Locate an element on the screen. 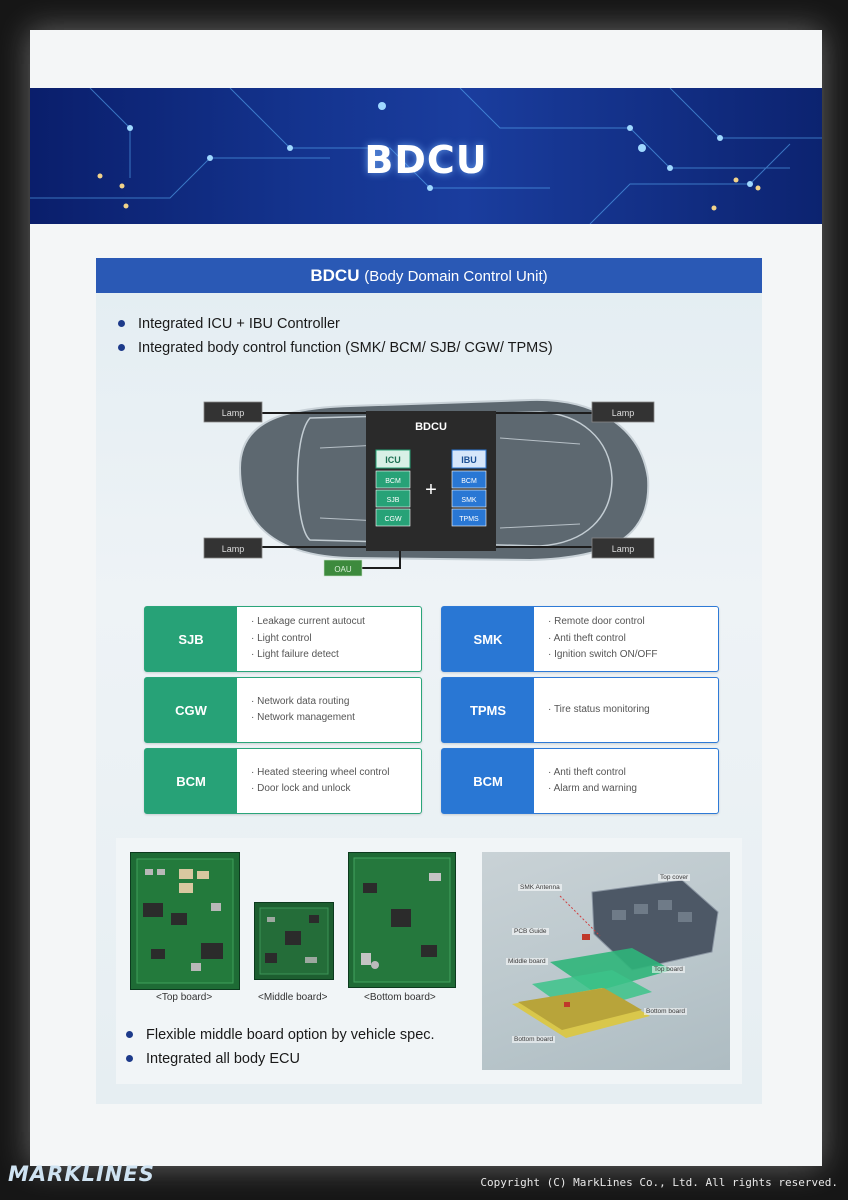 This screenshot has height=1200, width=848. card-tag: SJB is located at coordinates (191, 639).